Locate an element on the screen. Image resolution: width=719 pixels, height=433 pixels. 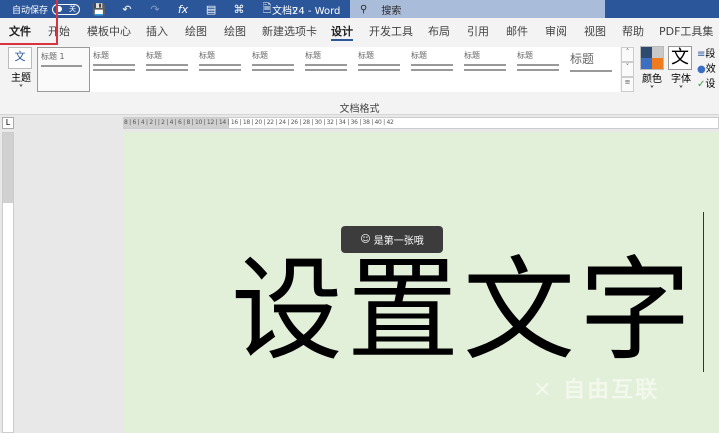
watermark-logo: ✕ 自由互联 is located at coordinates (596, 390).